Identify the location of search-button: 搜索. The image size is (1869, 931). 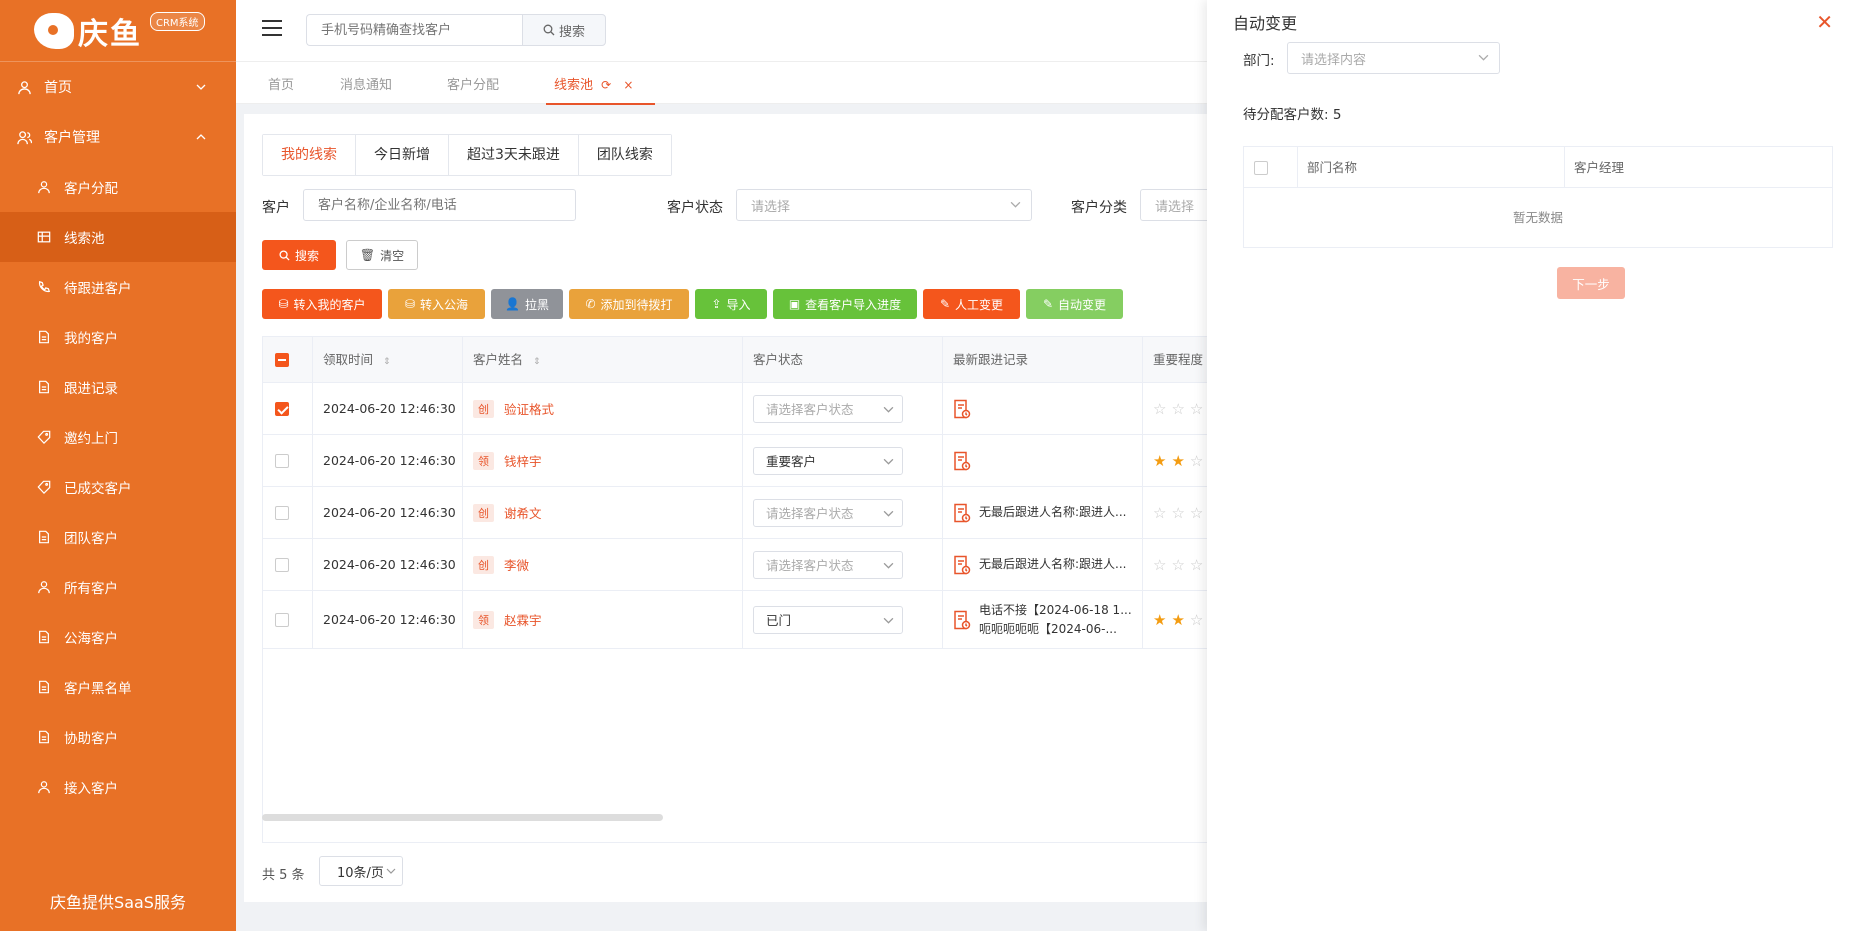
(299, 255).